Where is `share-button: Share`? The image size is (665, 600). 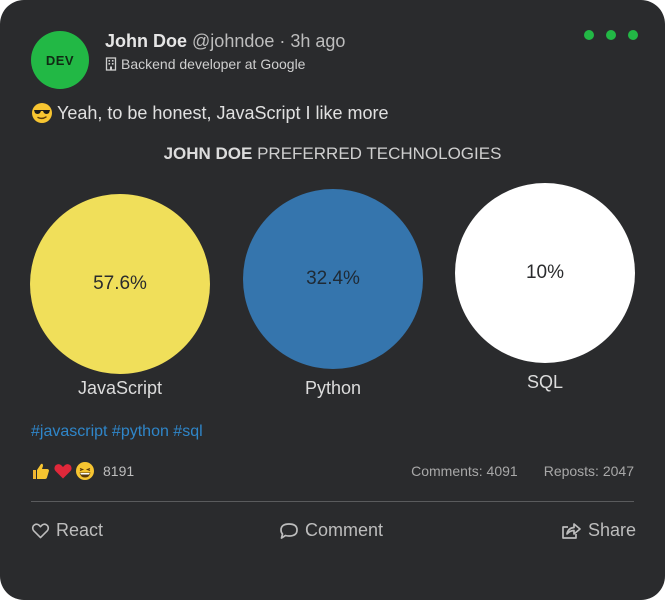 share-button: Share is located at coordinates (598, 530).